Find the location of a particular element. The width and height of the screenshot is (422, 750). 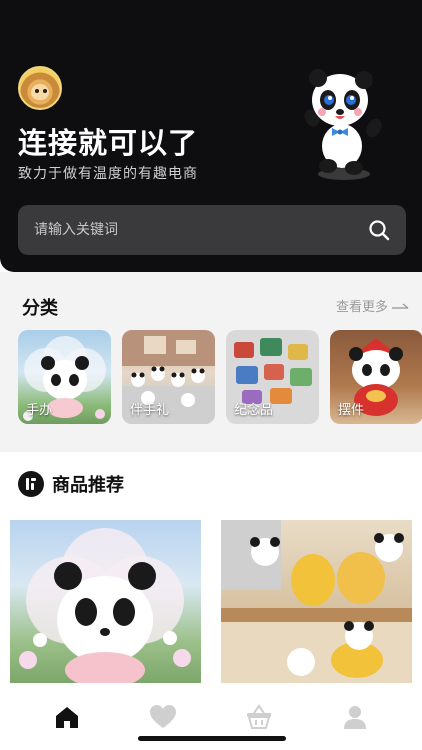

search-input is located at coordinates (194, 230).